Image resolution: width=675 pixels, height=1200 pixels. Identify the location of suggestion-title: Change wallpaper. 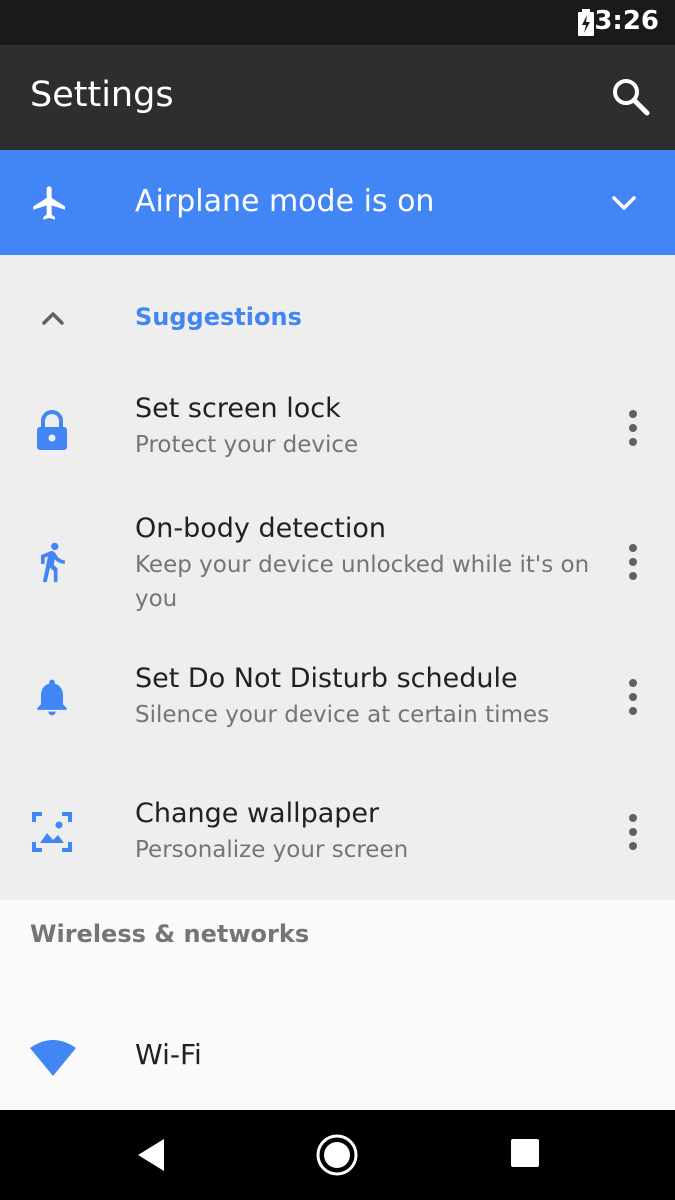
(257, 813).